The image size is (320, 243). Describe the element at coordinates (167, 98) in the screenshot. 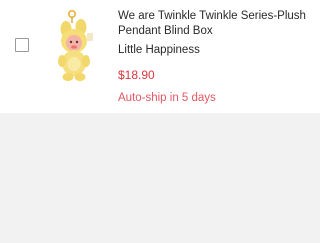

I see `autoship-label: Auto-ship in 5 days` at that location.